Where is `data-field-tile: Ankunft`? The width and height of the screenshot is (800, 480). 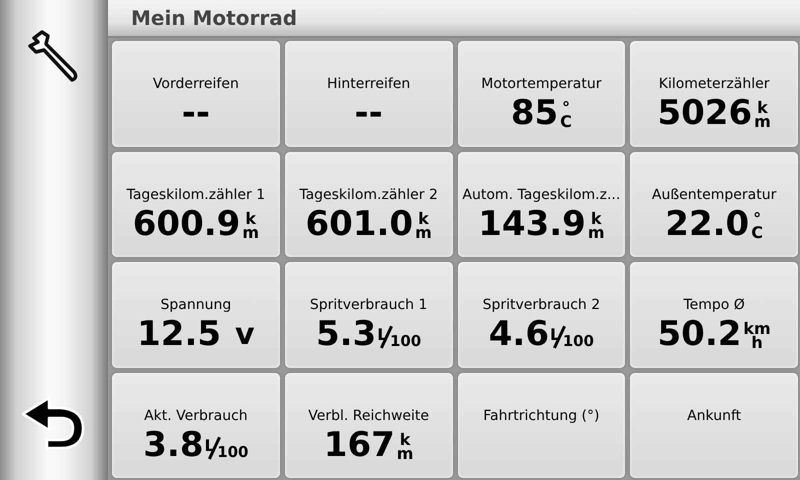
data-field-tile: Ankunft is located at coordinates (714, 425).